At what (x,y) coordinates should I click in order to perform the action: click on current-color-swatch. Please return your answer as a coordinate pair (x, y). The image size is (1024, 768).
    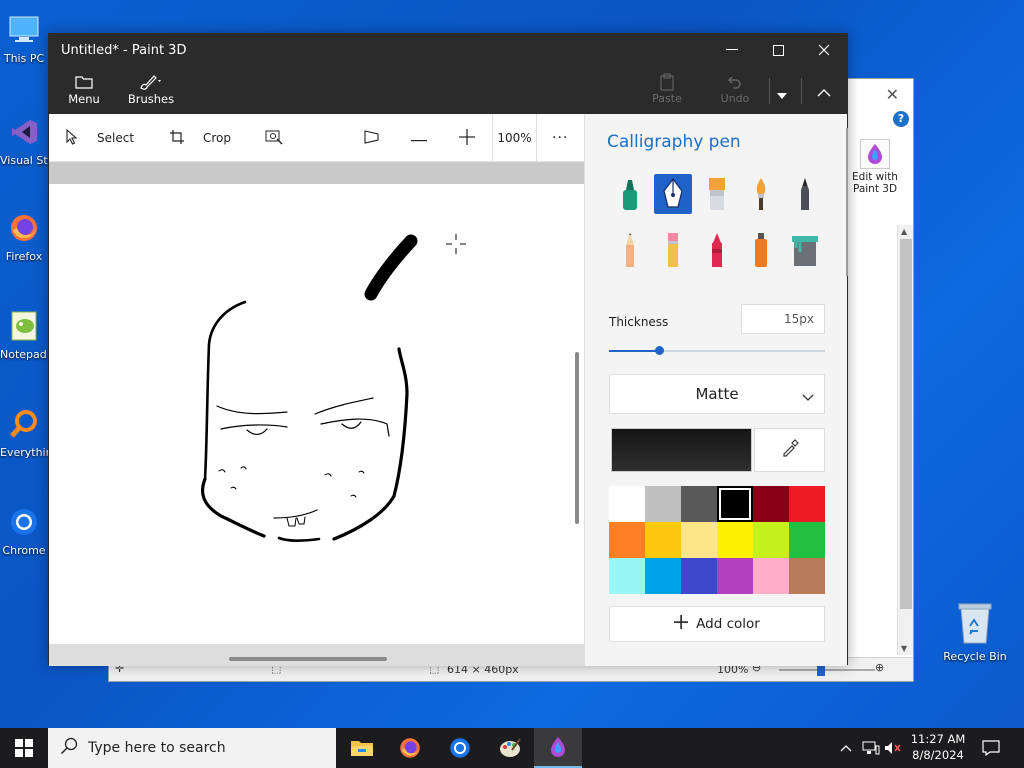
    Looking at the image, I should click on (681, 450).